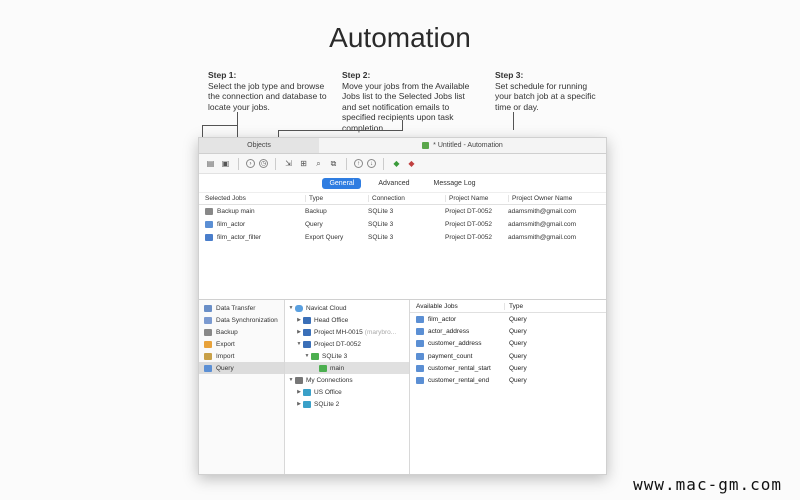 The image size is (800, 500). Describe the element at coordinates (459, 381) in the screenshot. I see `available-job-name: customer_rental_end` at that location.